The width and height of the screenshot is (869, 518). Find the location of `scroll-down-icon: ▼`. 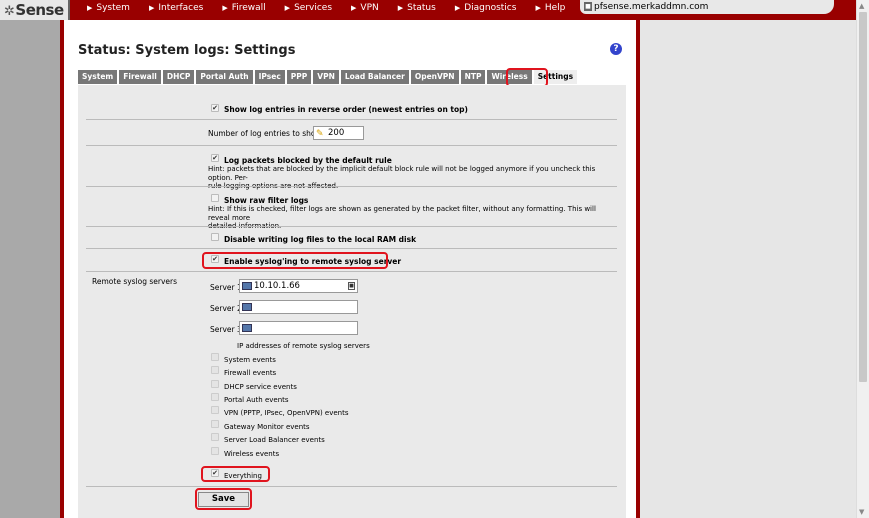

scroll-down-icon: ▼ is located at coordinates (861, 512).